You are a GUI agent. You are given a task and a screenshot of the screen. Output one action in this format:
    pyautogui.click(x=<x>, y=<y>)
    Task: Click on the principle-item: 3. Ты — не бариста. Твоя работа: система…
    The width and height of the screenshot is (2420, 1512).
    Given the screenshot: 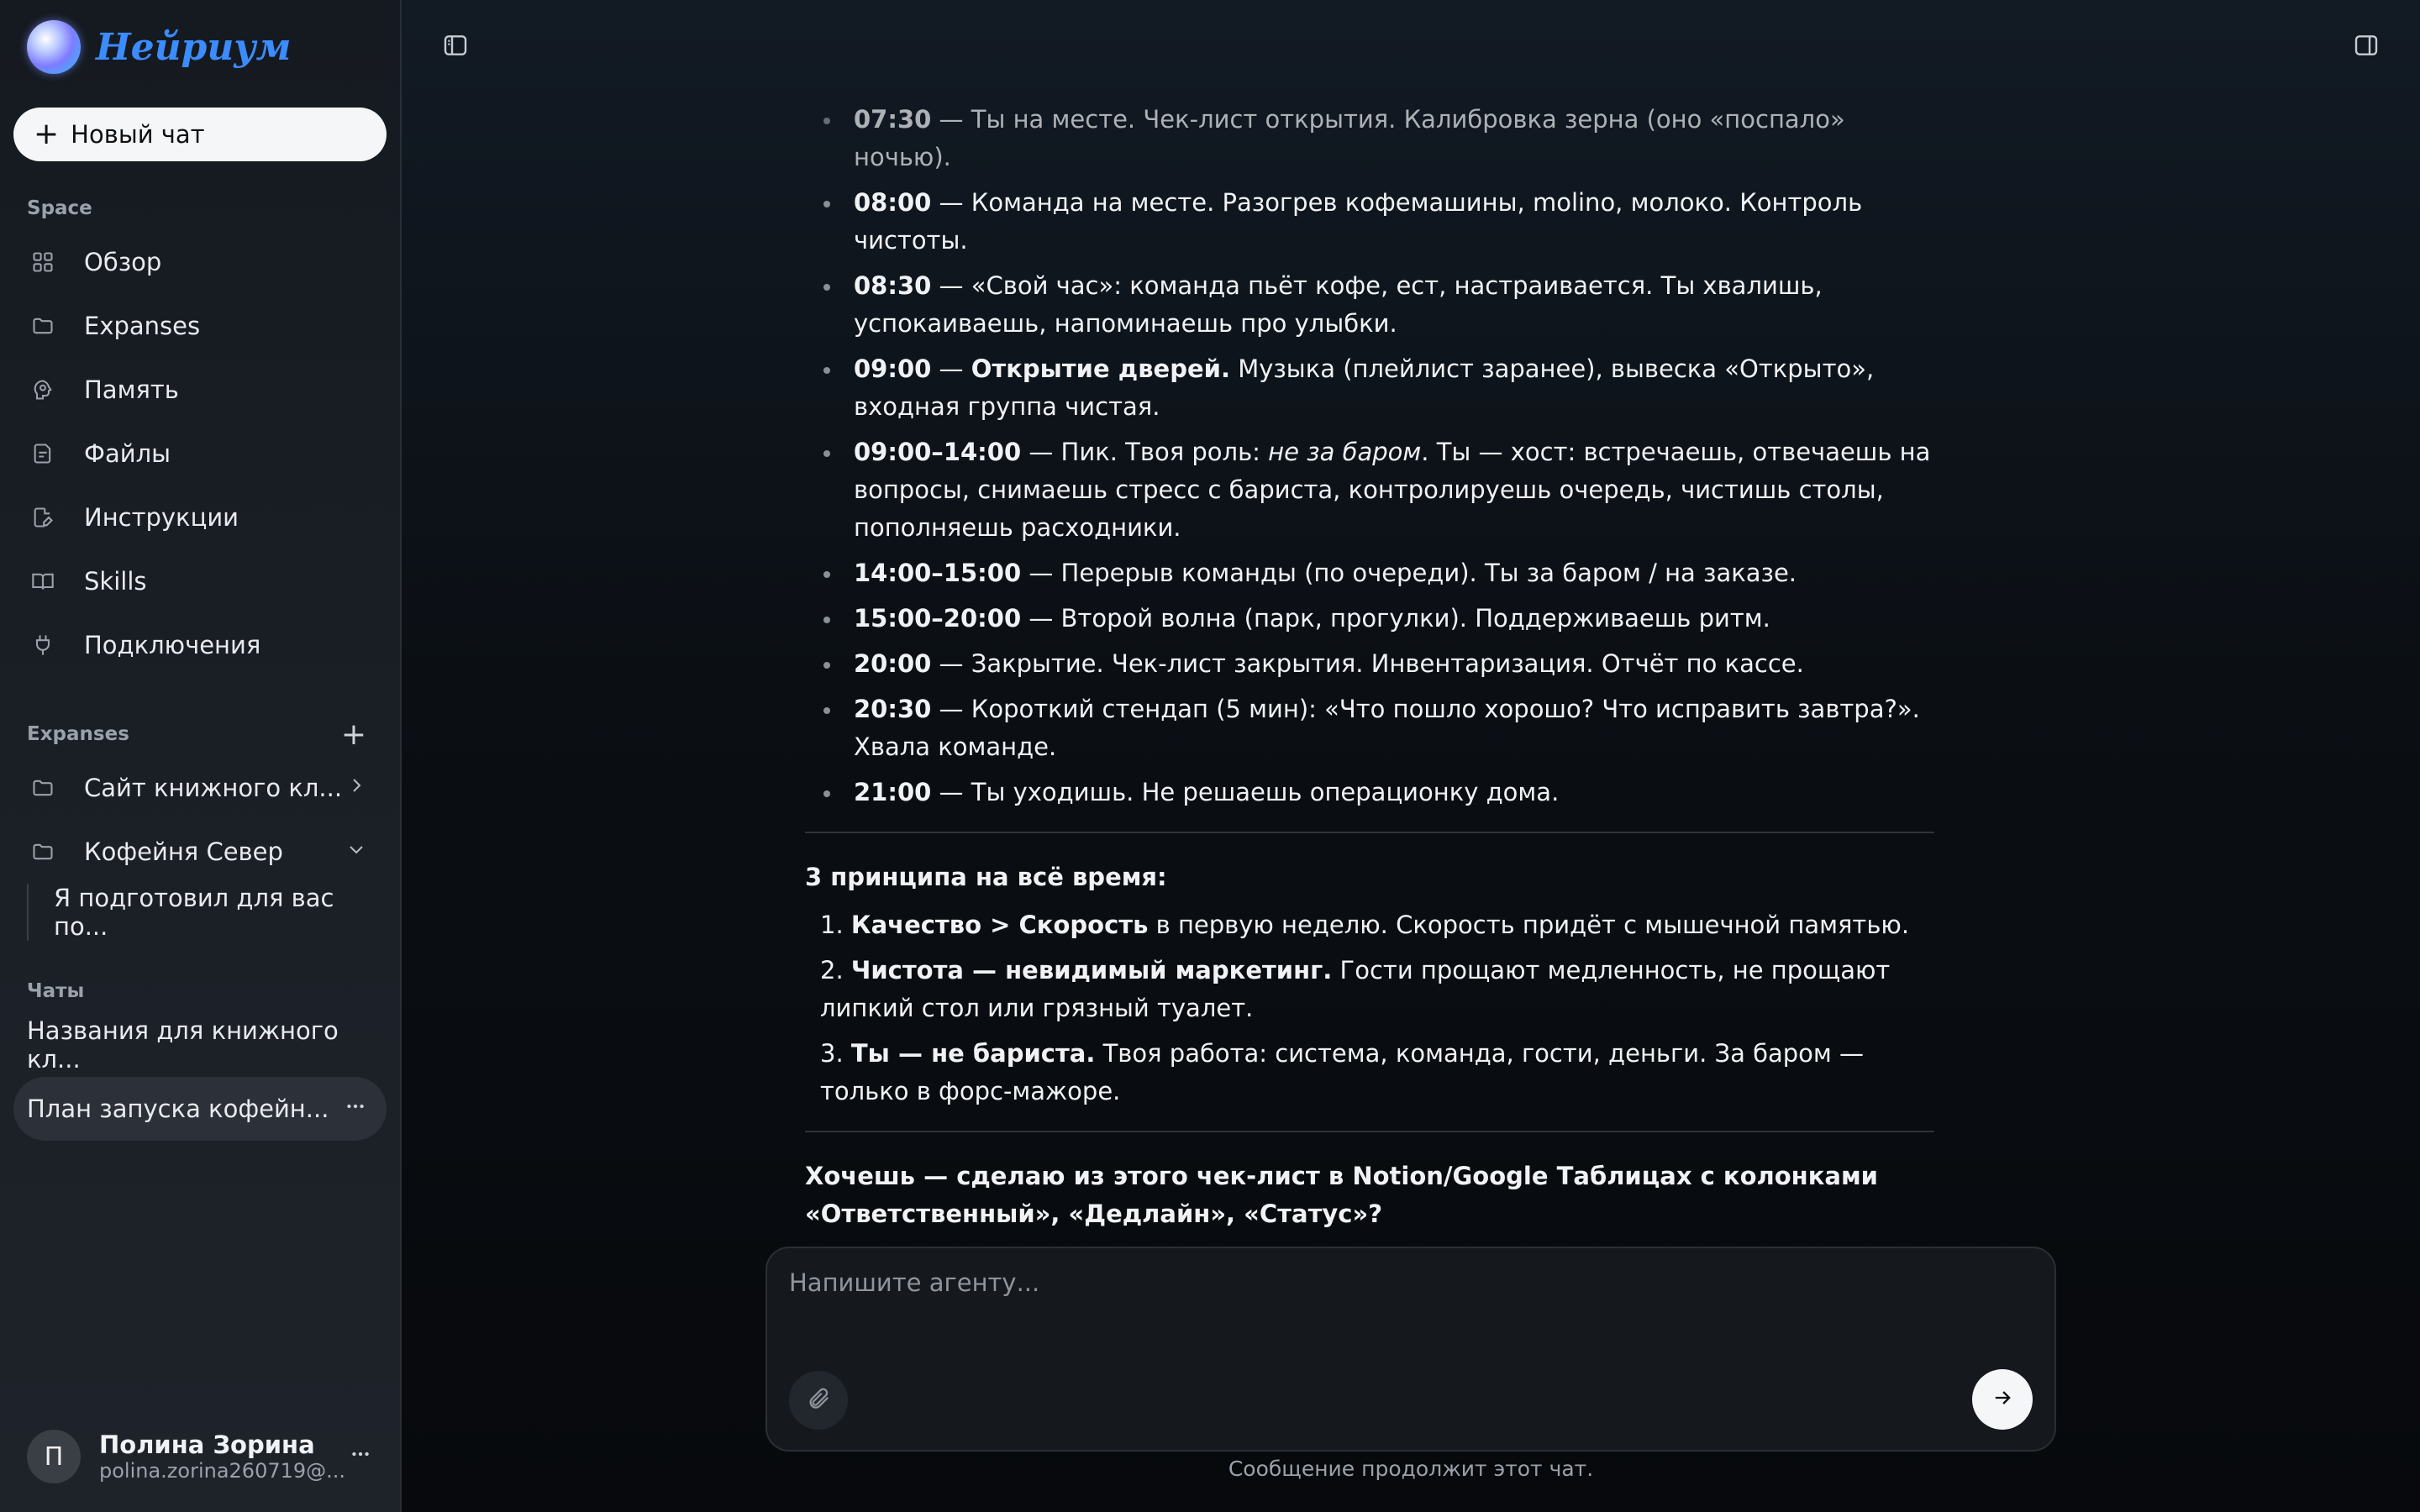 What is the action you would take?
    pyautogui.click(x=1342, y=1072)
    